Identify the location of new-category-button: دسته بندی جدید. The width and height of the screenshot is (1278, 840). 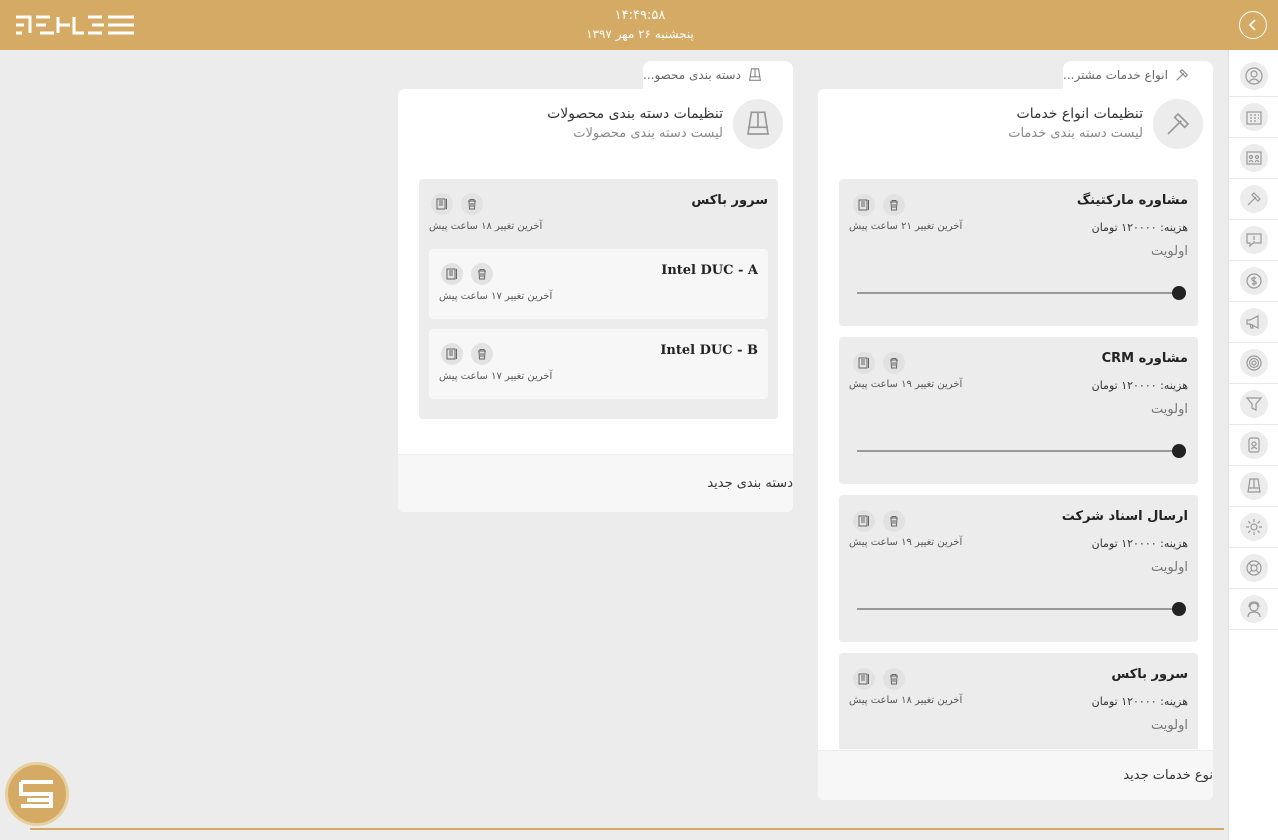
(595, 483).